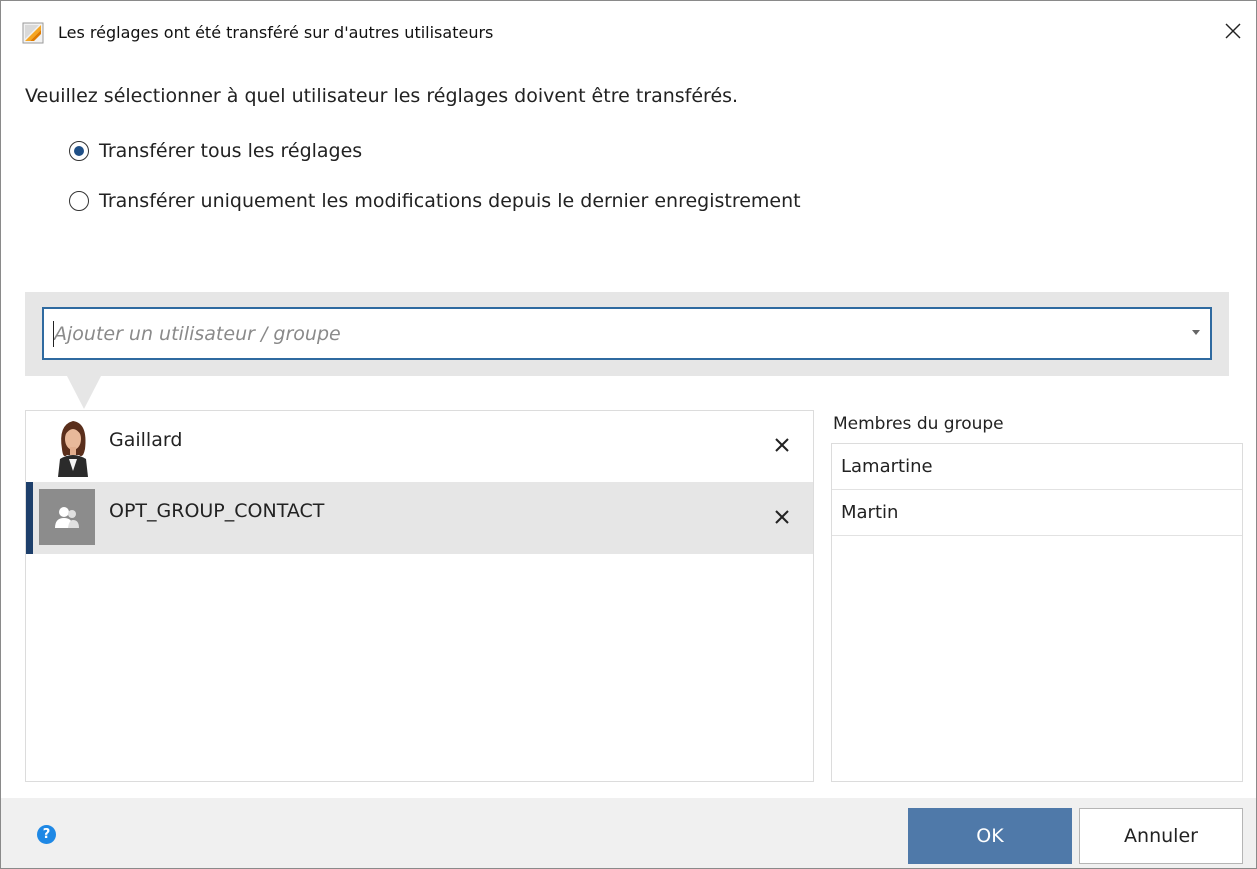  What do you see at coordinates (990, 836) in the screenshot?
I see `ok-button: OK` at bounding box center [990, 836].